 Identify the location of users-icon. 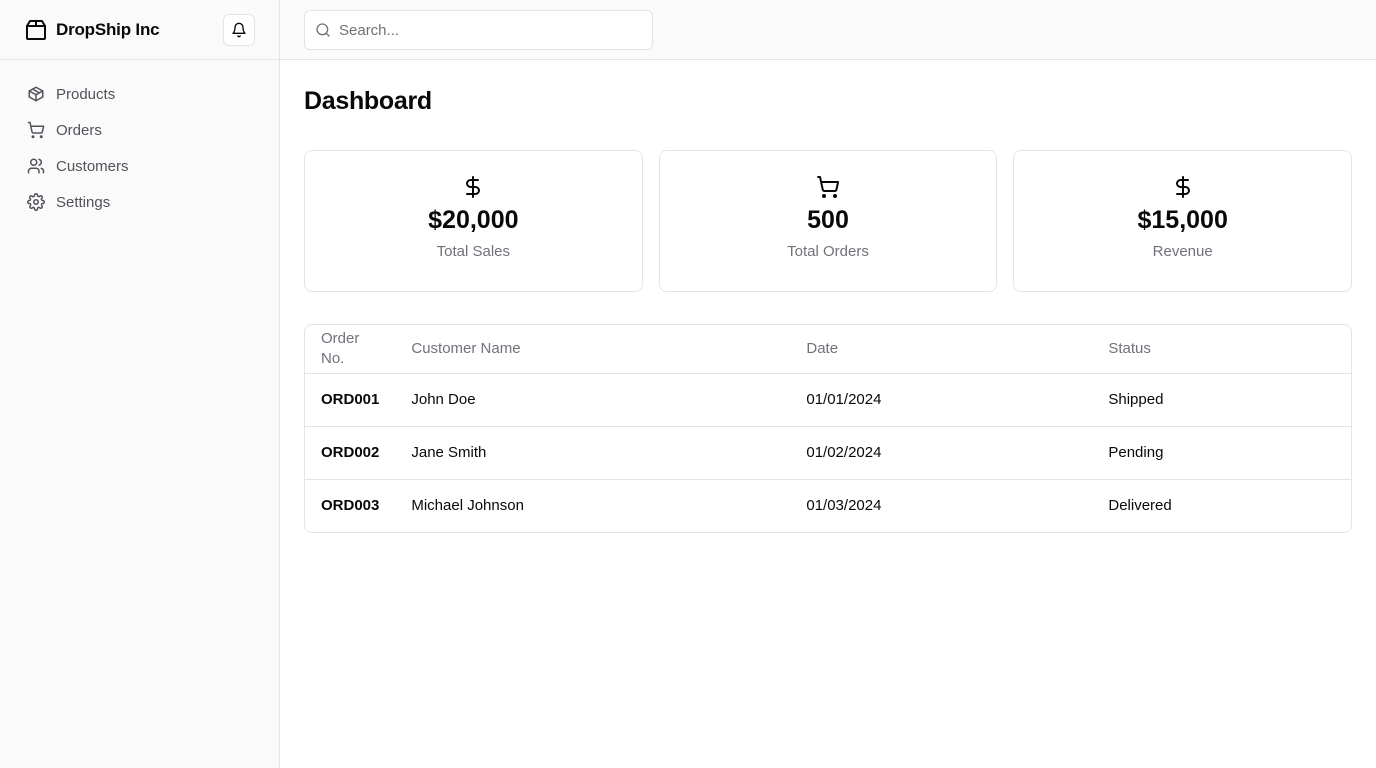
(41, 166).